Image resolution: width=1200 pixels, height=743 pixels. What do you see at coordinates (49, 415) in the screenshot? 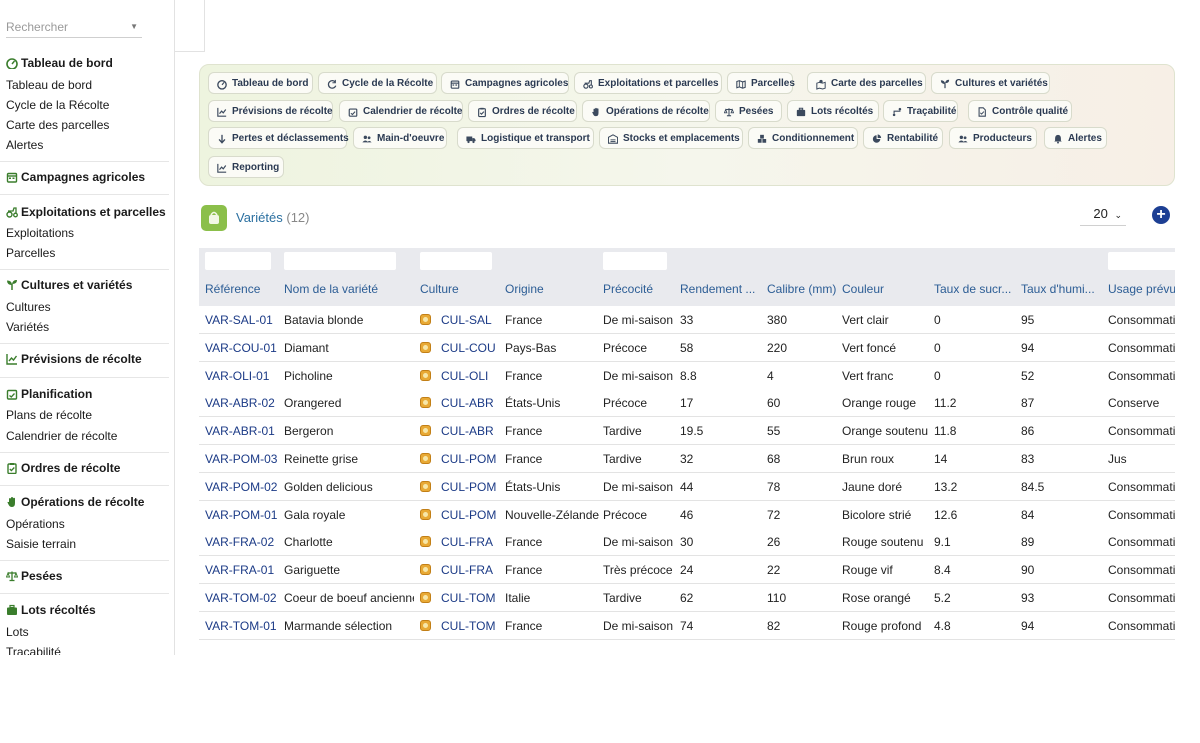
I see `sidebar-item-plans-de-recolte: Plans de récolte` at bounding box center [49, 415].